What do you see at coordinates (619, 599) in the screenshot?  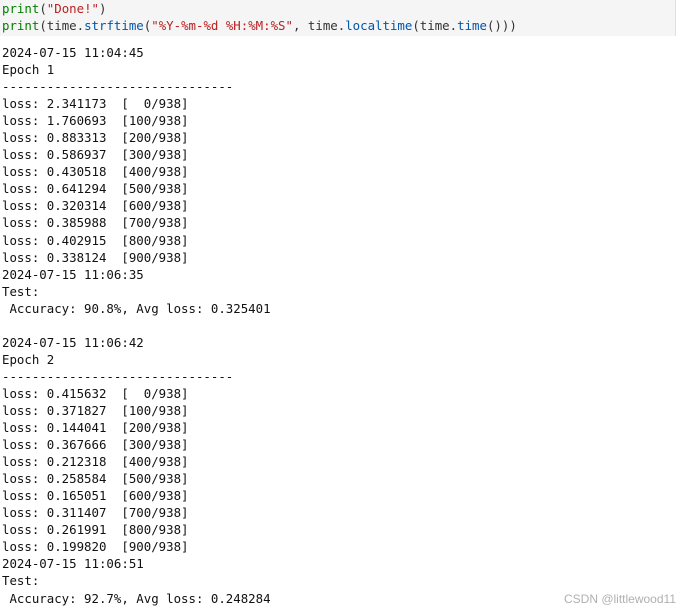 I see `watermark: CSDN @littlewood11` at bounding box center [619, 599].